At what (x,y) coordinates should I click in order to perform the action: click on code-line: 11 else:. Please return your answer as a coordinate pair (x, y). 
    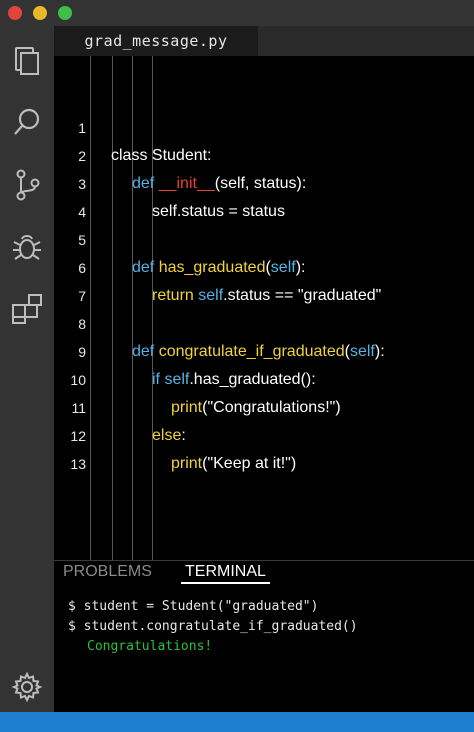
    Looking at the image, I should click on (264, 405).